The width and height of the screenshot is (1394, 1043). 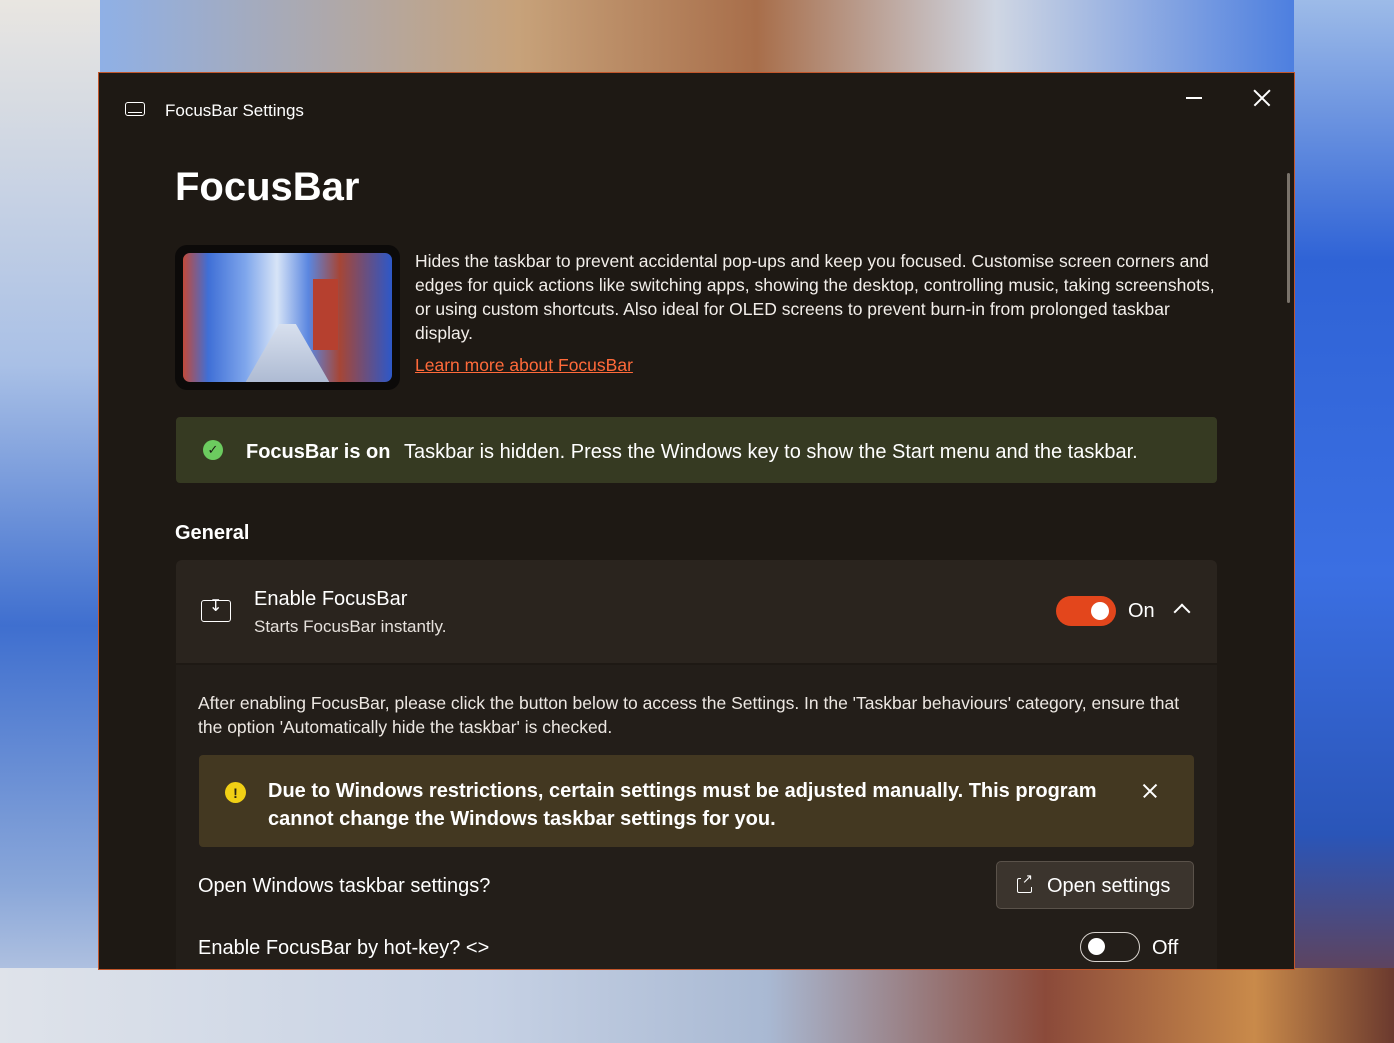 I want to click on title-bar: FocusBar Settings, so click(x=696, y=111).